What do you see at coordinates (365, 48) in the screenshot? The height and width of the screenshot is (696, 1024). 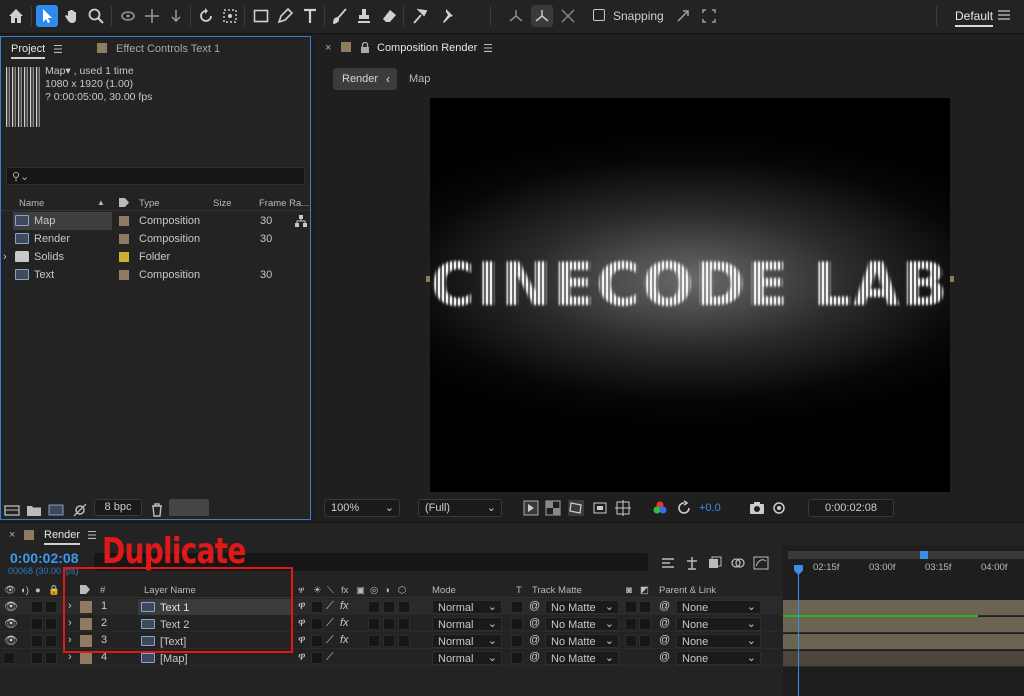 I see `lock-icon` at bounding box center [365, 48].